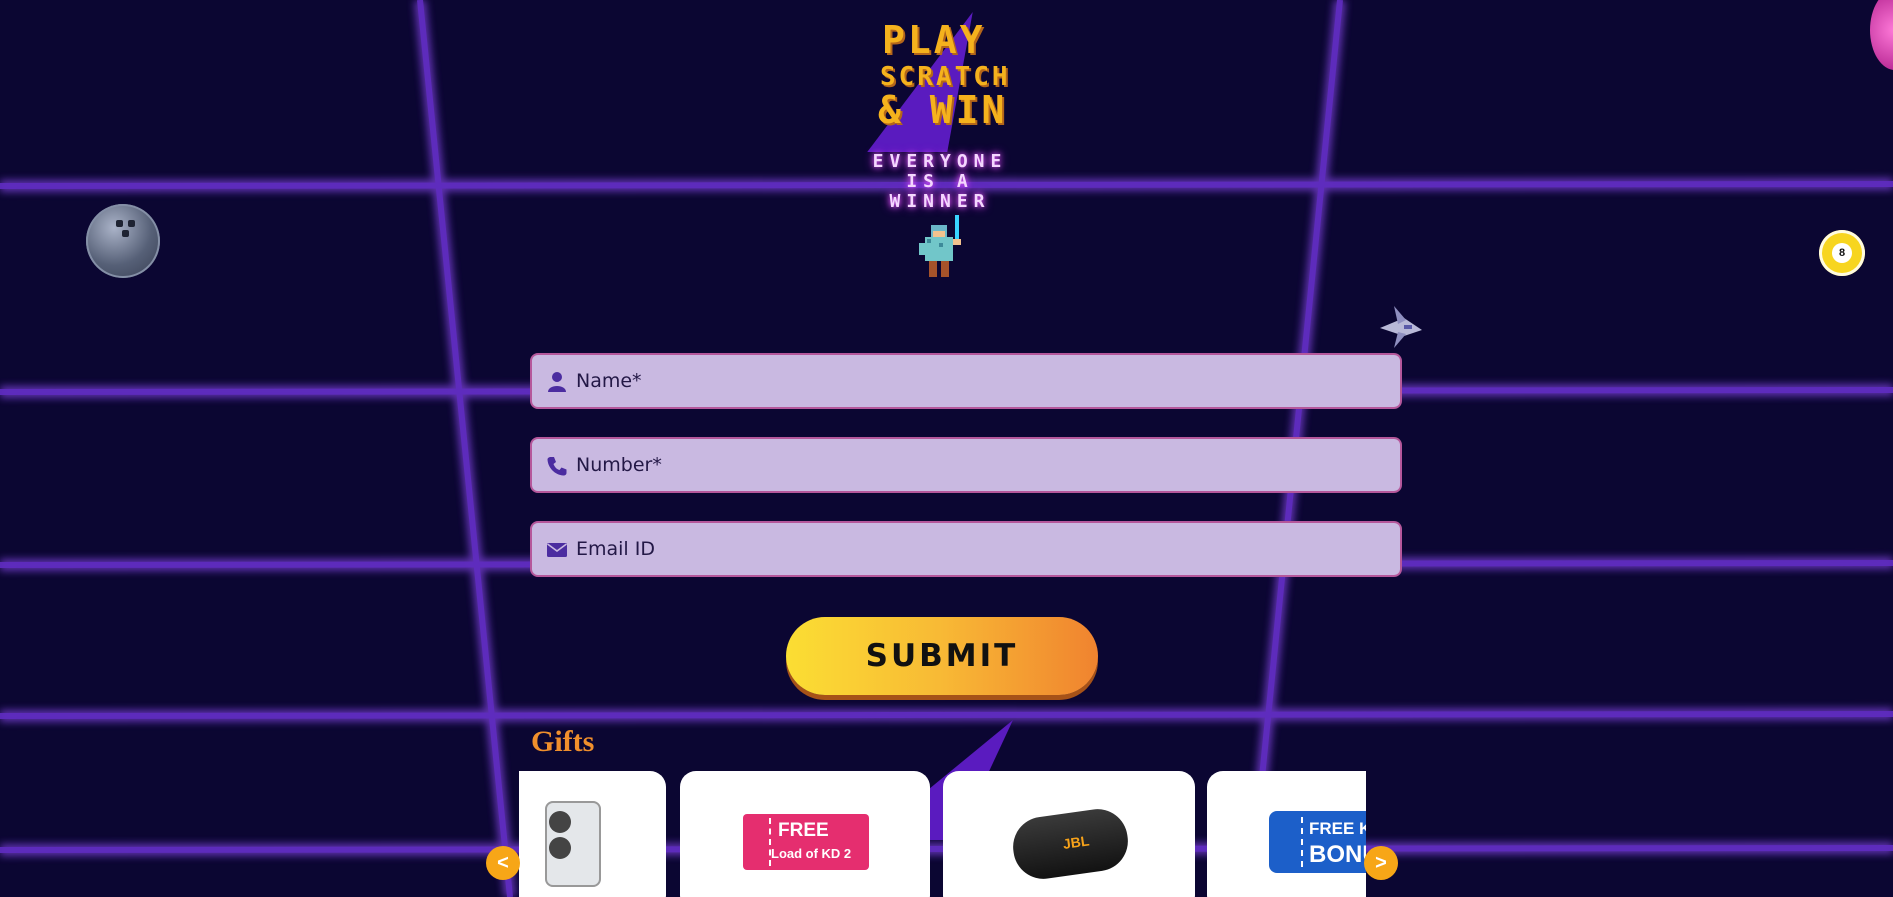 Image resolution: width=1893 pixels, height=897 pixels. I want to click on gift-card: JBL, so click(1069, 834).